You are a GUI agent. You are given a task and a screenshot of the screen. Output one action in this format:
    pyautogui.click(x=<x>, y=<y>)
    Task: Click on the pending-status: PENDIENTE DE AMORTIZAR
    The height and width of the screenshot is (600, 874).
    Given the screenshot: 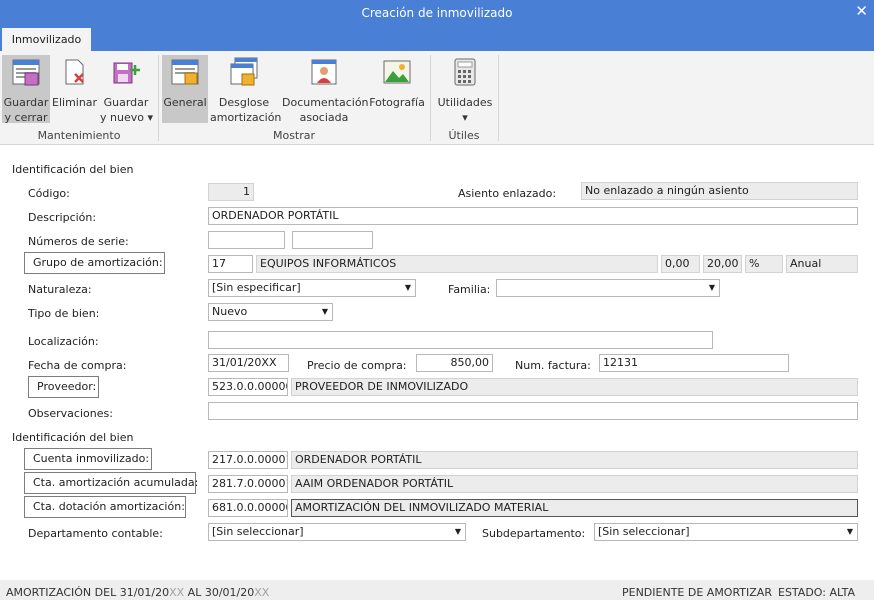 What is the action you would take?
    pyautogui.click(x=697, y=592)
    